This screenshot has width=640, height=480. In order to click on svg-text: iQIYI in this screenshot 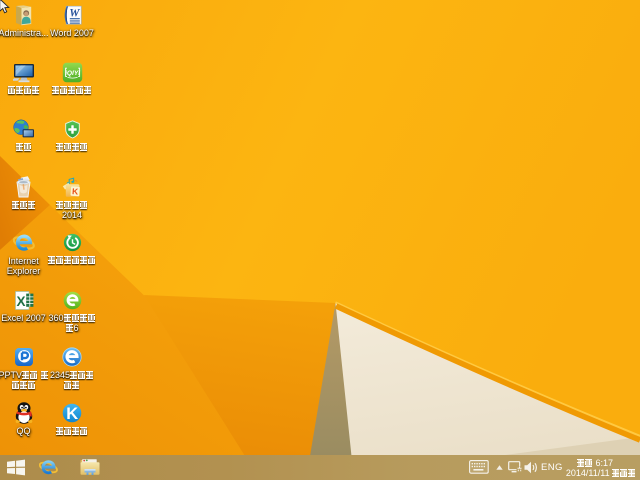, I will do `click(72, 73)`.